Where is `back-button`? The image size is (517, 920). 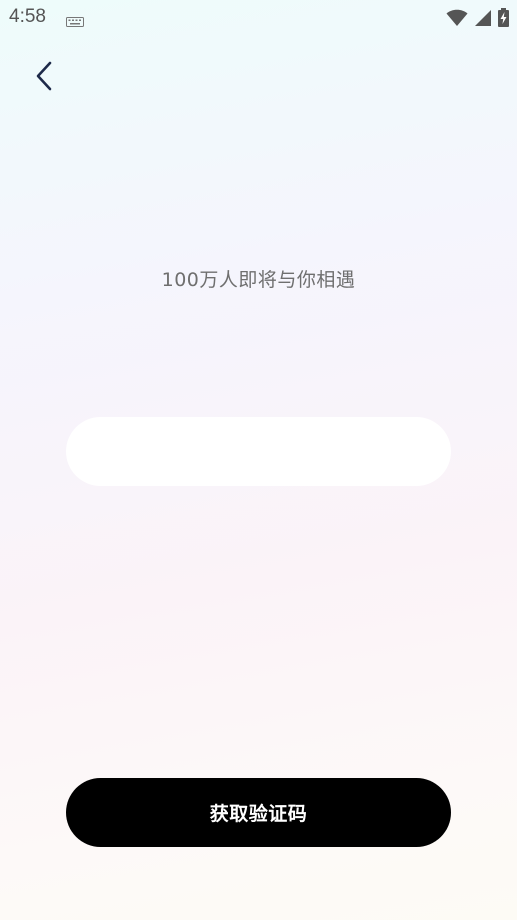 back-button is located at coordinates (44, 78).